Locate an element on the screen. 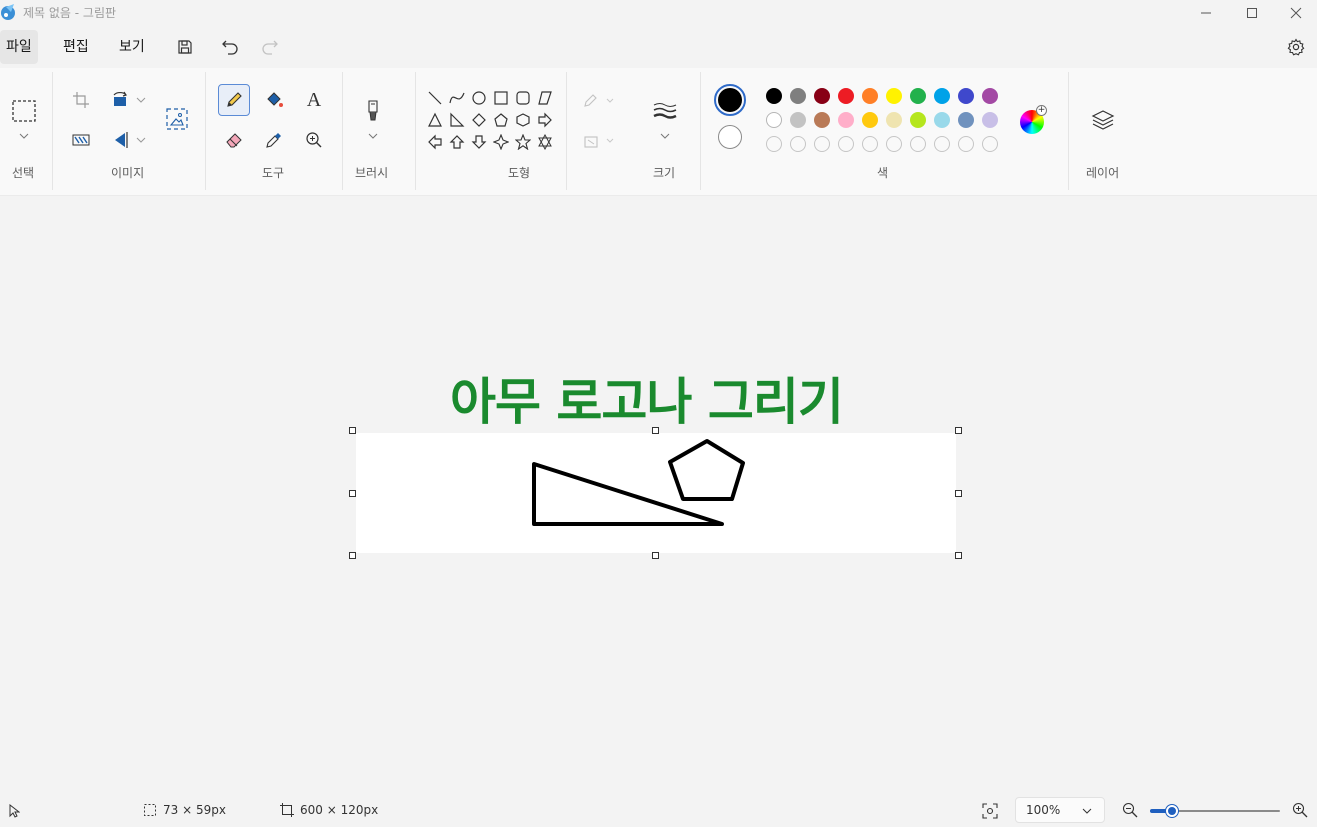 This screenshot has width=1317, height=827. oval-shape is located at coordinates (479, 98).